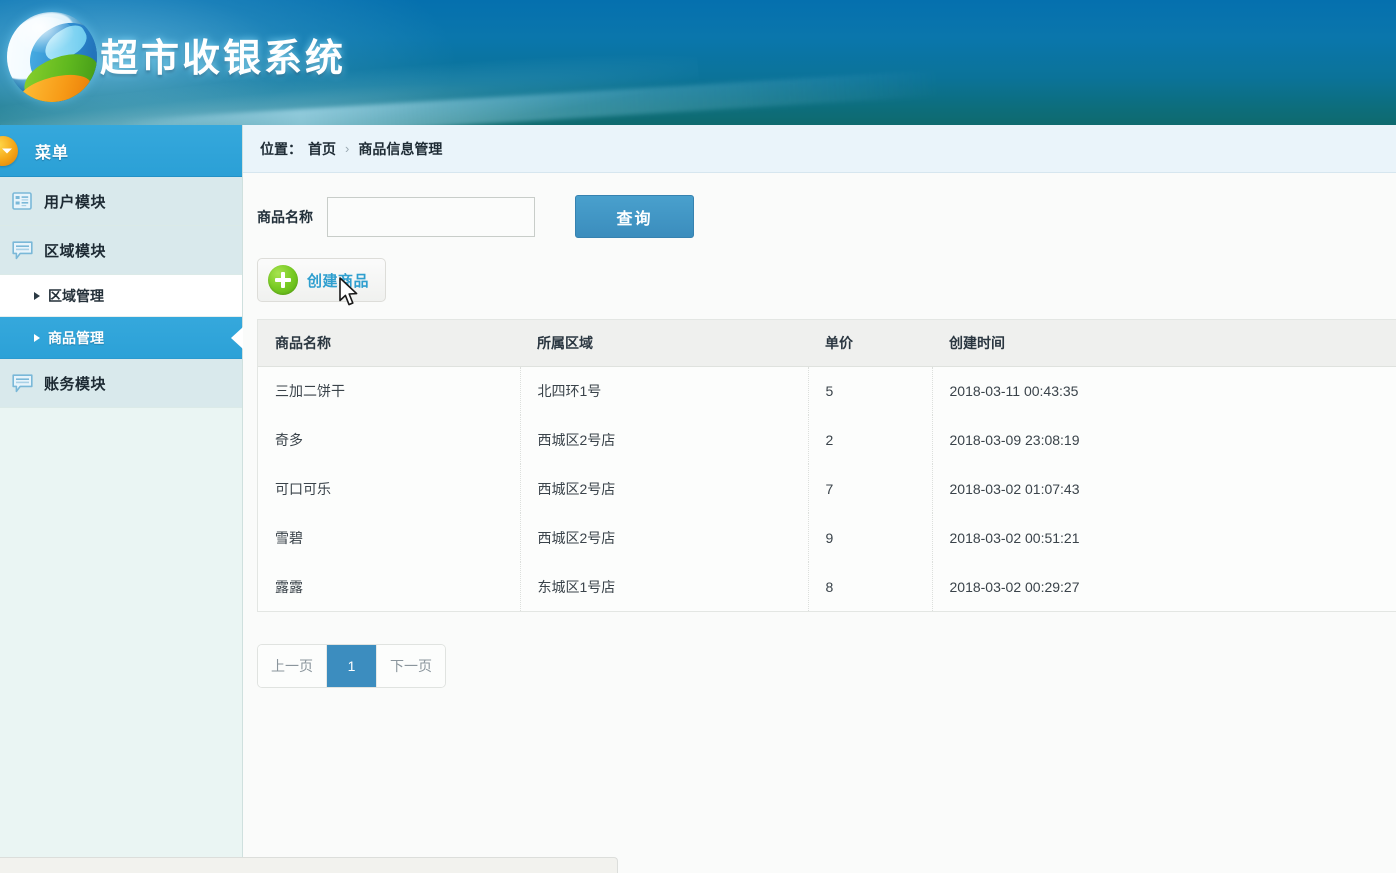 Image resolution: width=1396 pixels, height=873 pixels. What do you see at coordinates (1164, 586) in the screenshot?
I see `cell-created-time: 2018-03-02 00:29:27` at bounding box center [1164, 586].